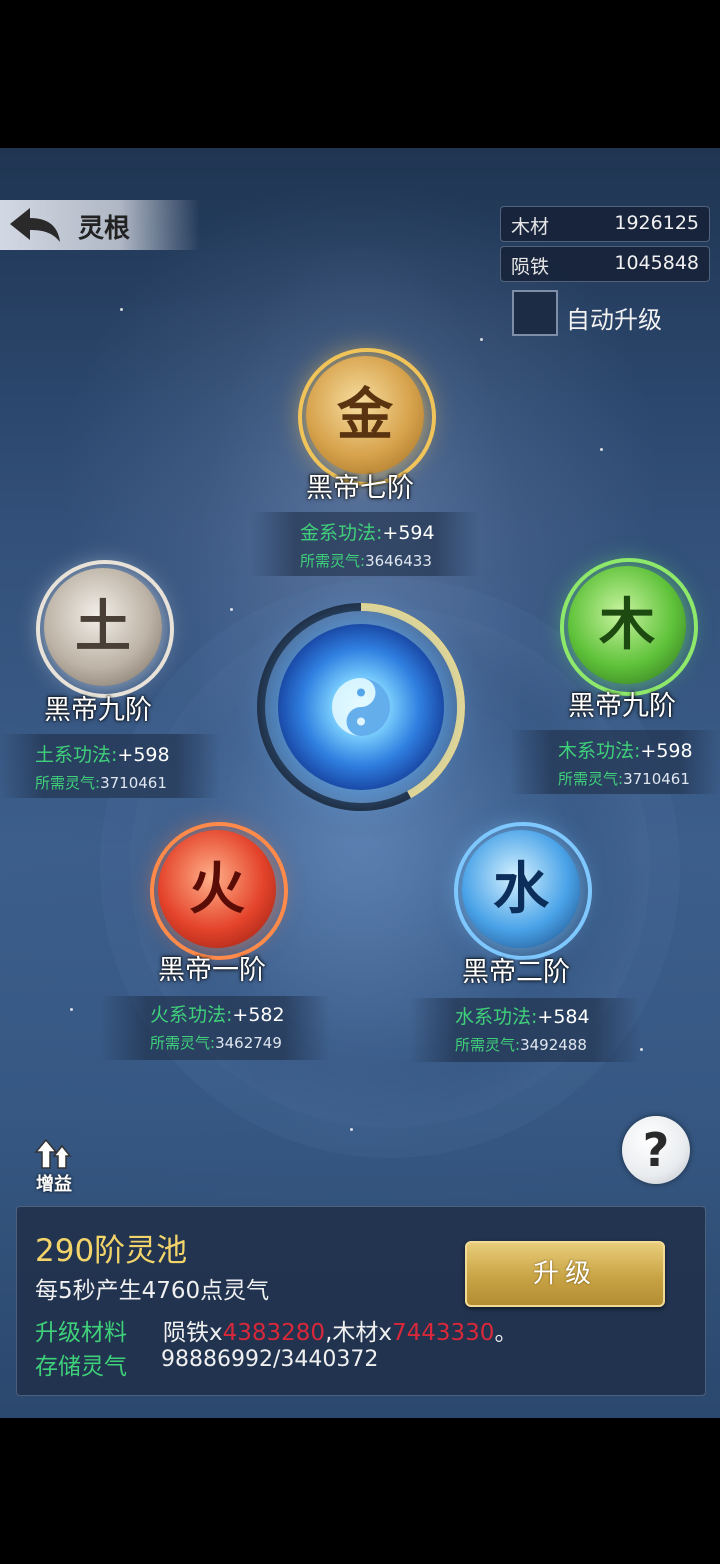  I want to click on water-need: 所需灵气:3492488, so click(521, 1045).